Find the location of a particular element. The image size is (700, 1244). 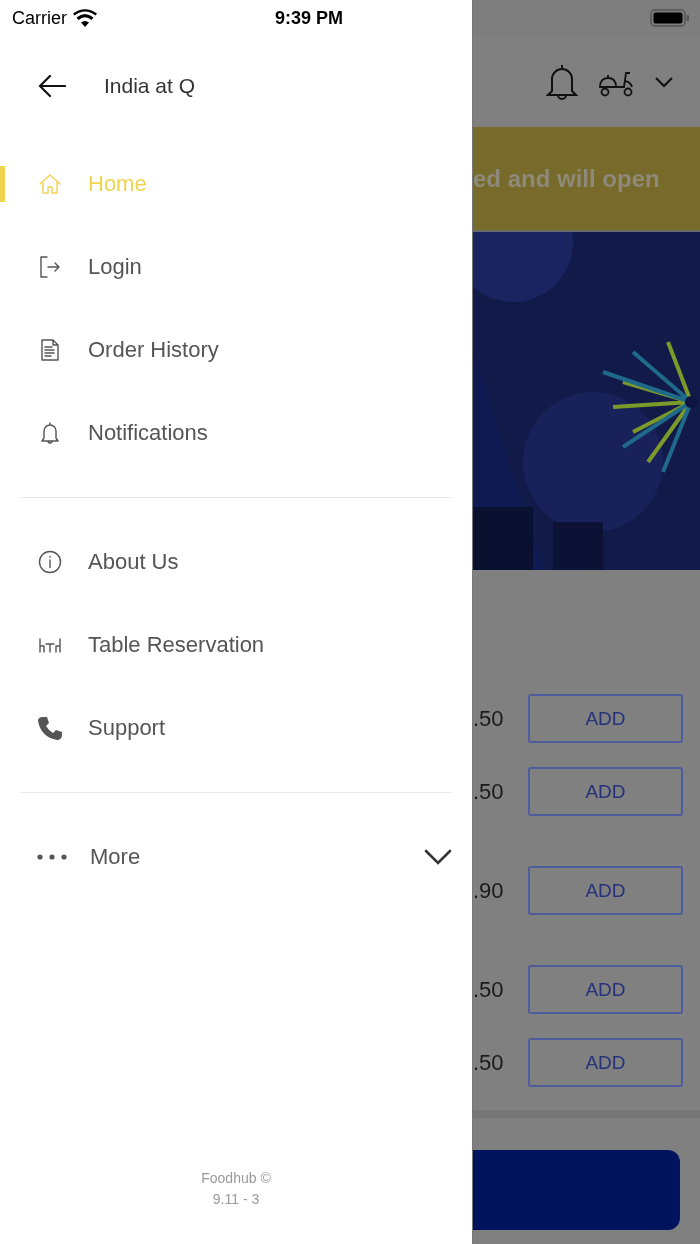

more-dots-icon is located at coordinates (52, 856).